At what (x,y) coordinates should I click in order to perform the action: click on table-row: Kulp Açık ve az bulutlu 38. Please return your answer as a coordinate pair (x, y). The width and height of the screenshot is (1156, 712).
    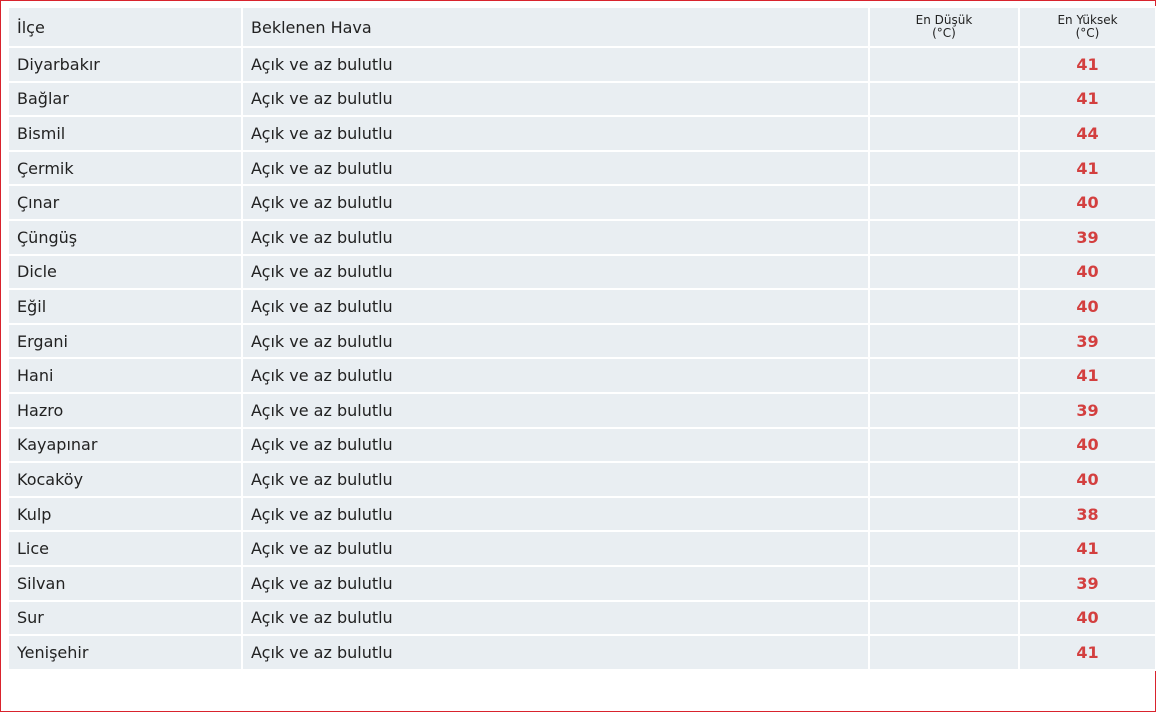
    Looking at the image, I should click on (581, 514).